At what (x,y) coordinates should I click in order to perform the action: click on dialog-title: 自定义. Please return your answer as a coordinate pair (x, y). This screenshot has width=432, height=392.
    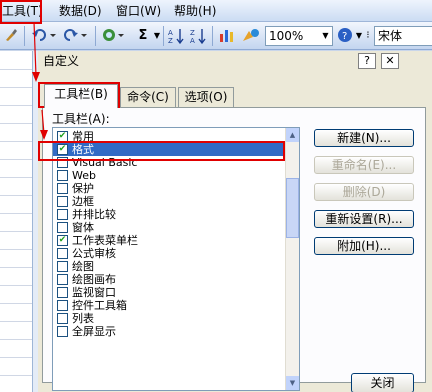
    Looking at the image, I should click on (61, 61).